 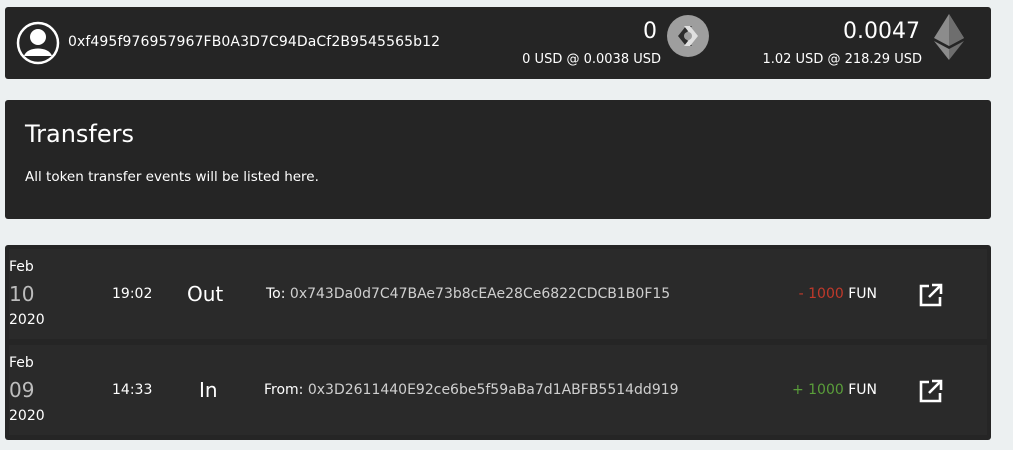 What do you see at coordinates (817, 390) in the screenshot?
I see `amount-value: + 1000` at bounding box center [817, 390].